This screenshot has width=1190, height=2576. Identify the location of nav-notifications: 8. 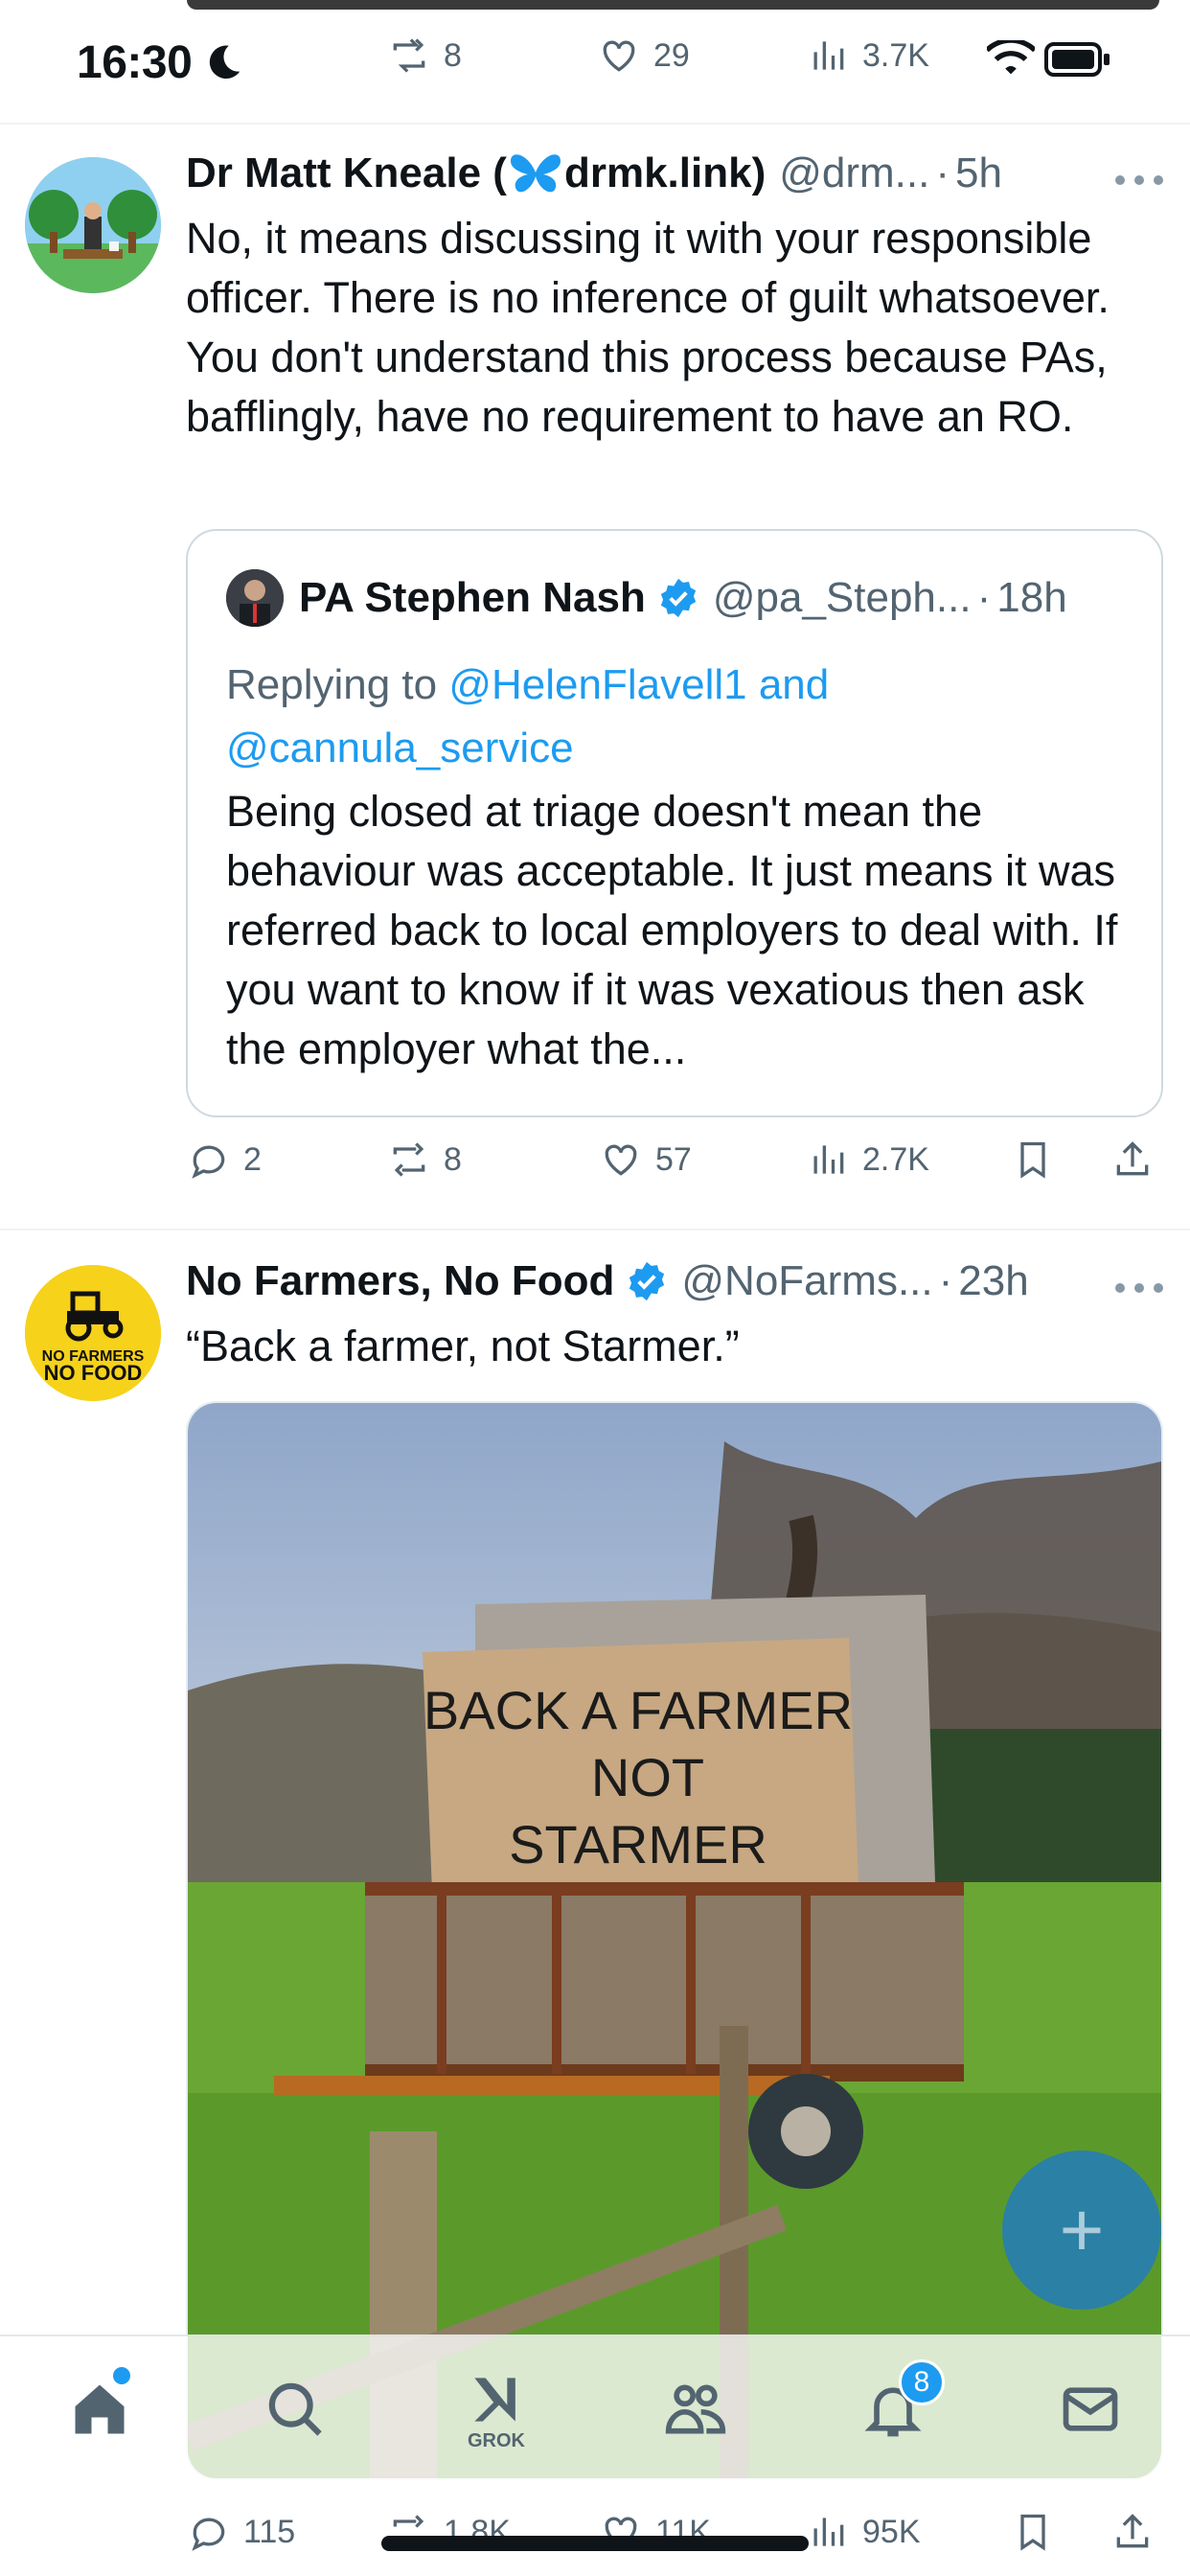
(900, 2403).